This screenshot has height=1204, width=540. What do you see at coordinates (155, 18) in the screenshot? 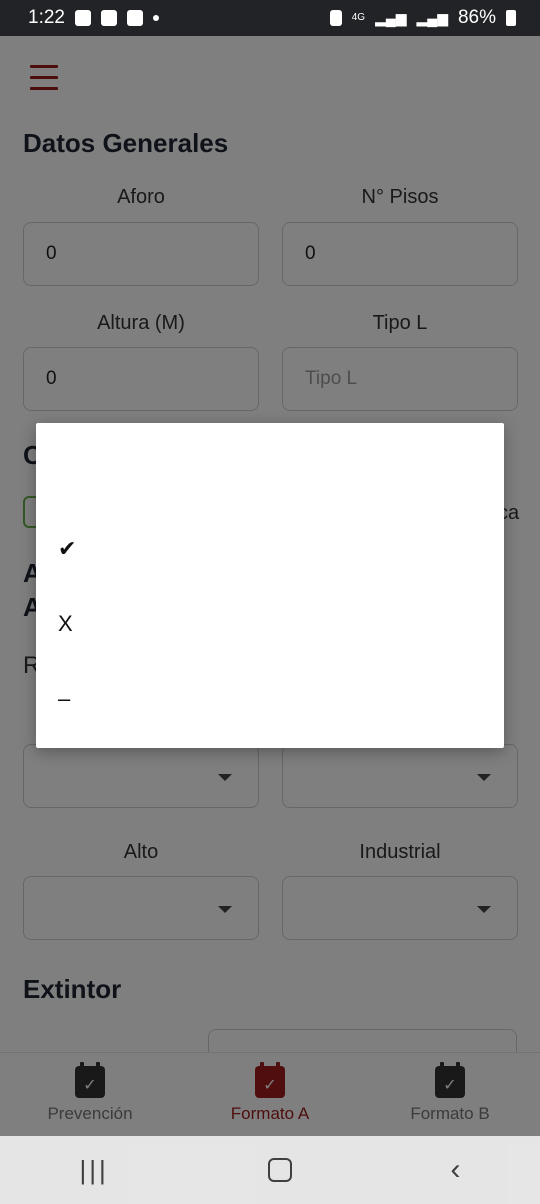
I see `notification-dot-icon` at bounding box center [155, 18].